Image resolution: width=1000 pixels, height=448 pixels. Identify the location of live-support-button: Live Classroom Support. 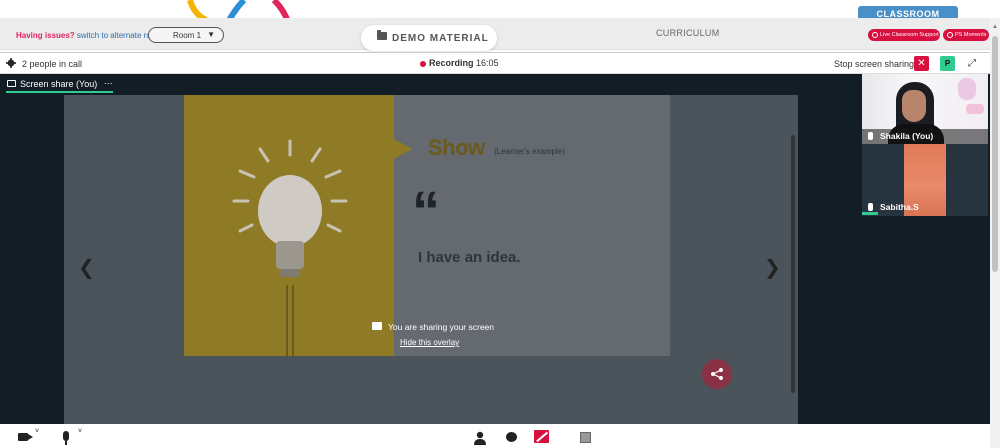
(904, 35).